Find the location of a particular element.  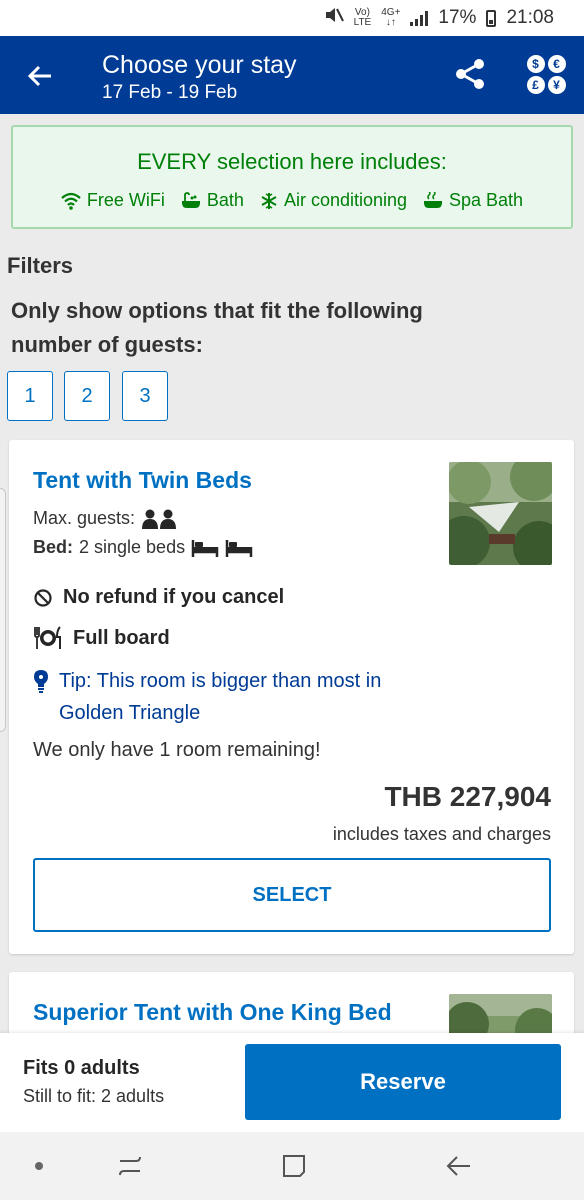

network-indicator: 4G+ ↓↑ is located at coordinates (391, 17).